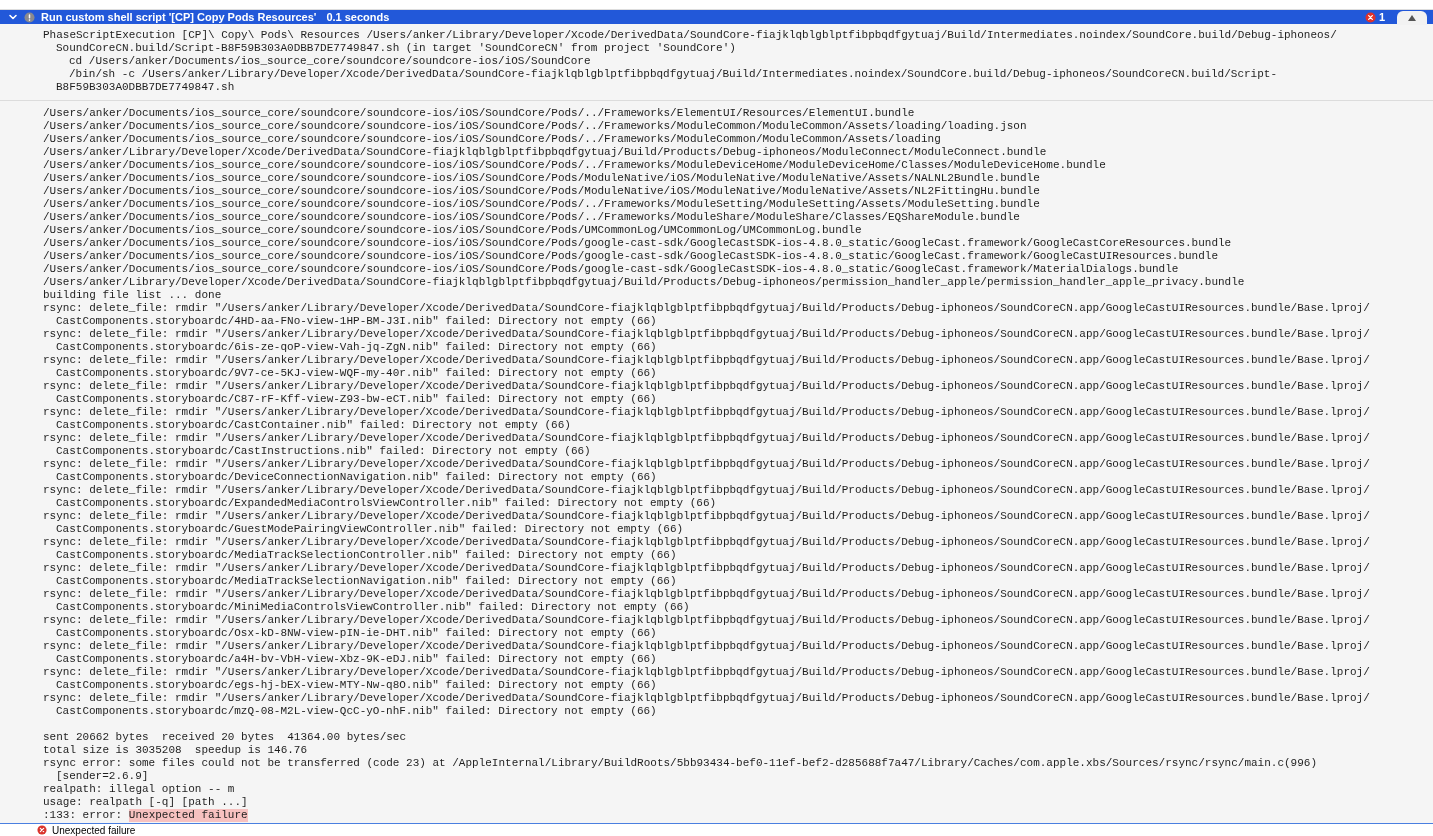 The image size is (1433, 836). Describe the element at coordinates (356, 321) in the screenshot. I see `log-line: CastComponents.storyboardc/4HD-aa-FNo-view-1HP-BM-J3I.nib" failed: Directory not empty (66)` at that location.